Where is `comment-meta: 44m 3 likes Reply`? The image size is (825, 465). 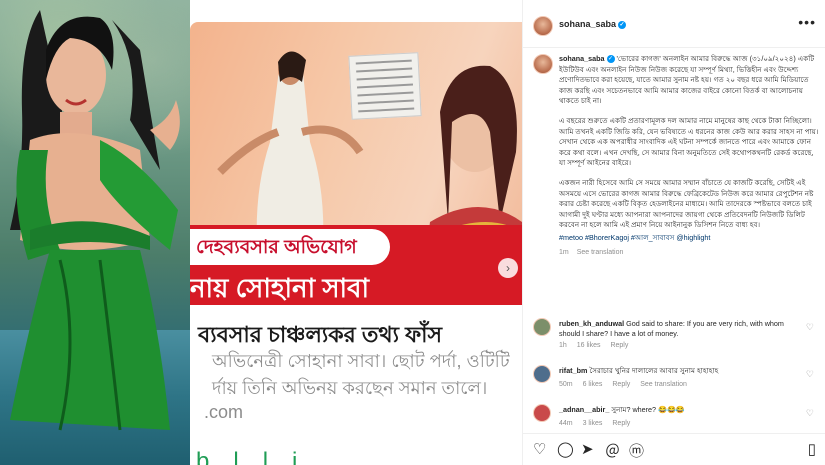
comment-meta: 44m 3 likes Reply is located at coordinates (598, 423).